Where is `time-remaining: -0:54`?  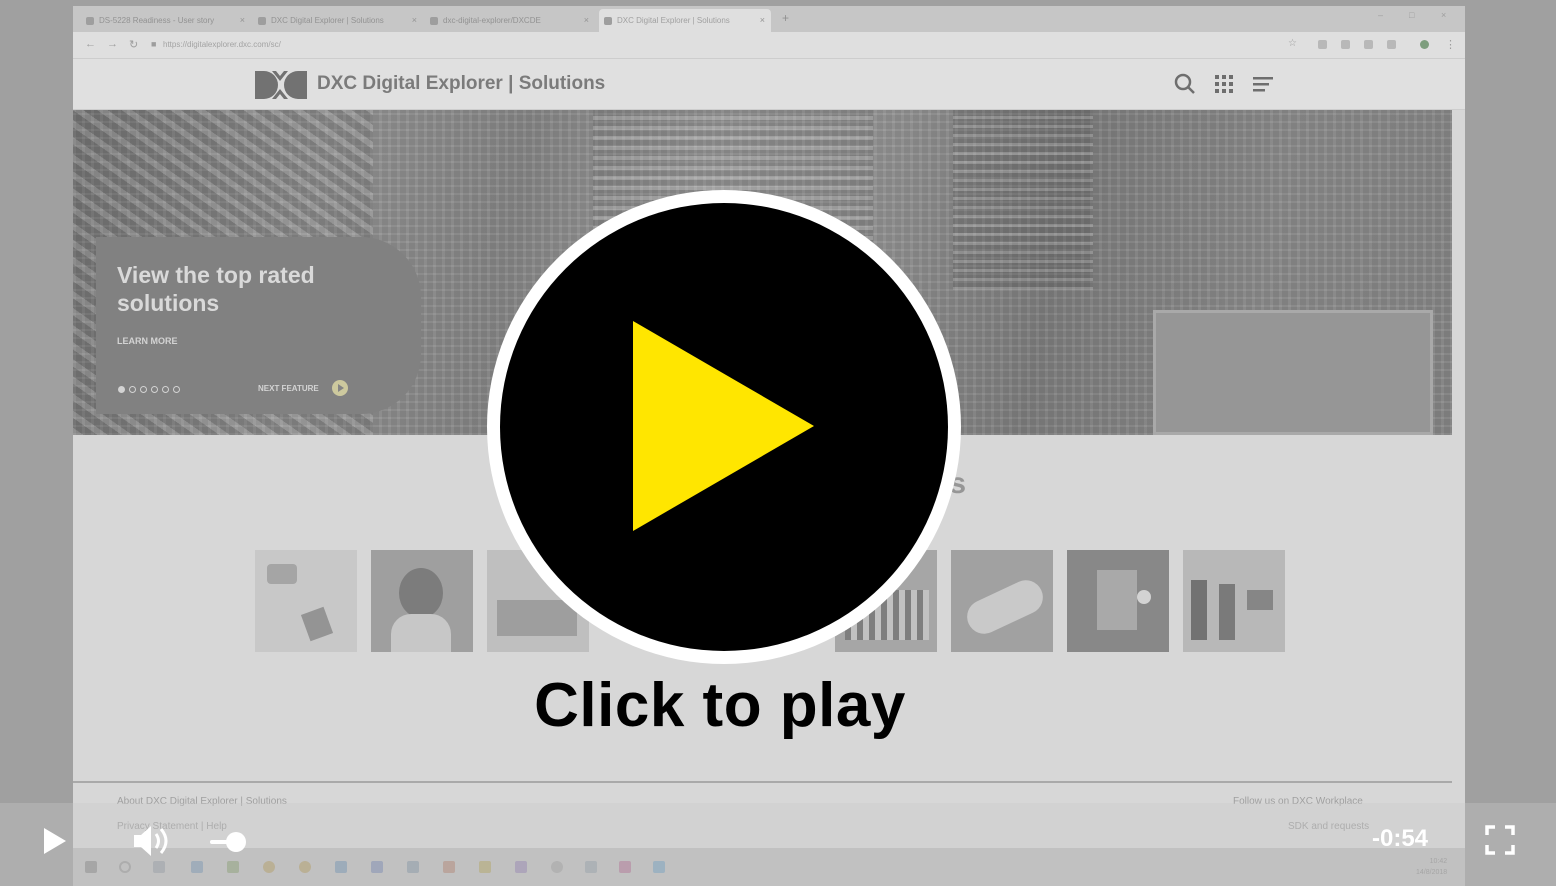
time-remaining: -0:54 is located at coordinates (1400, 838).